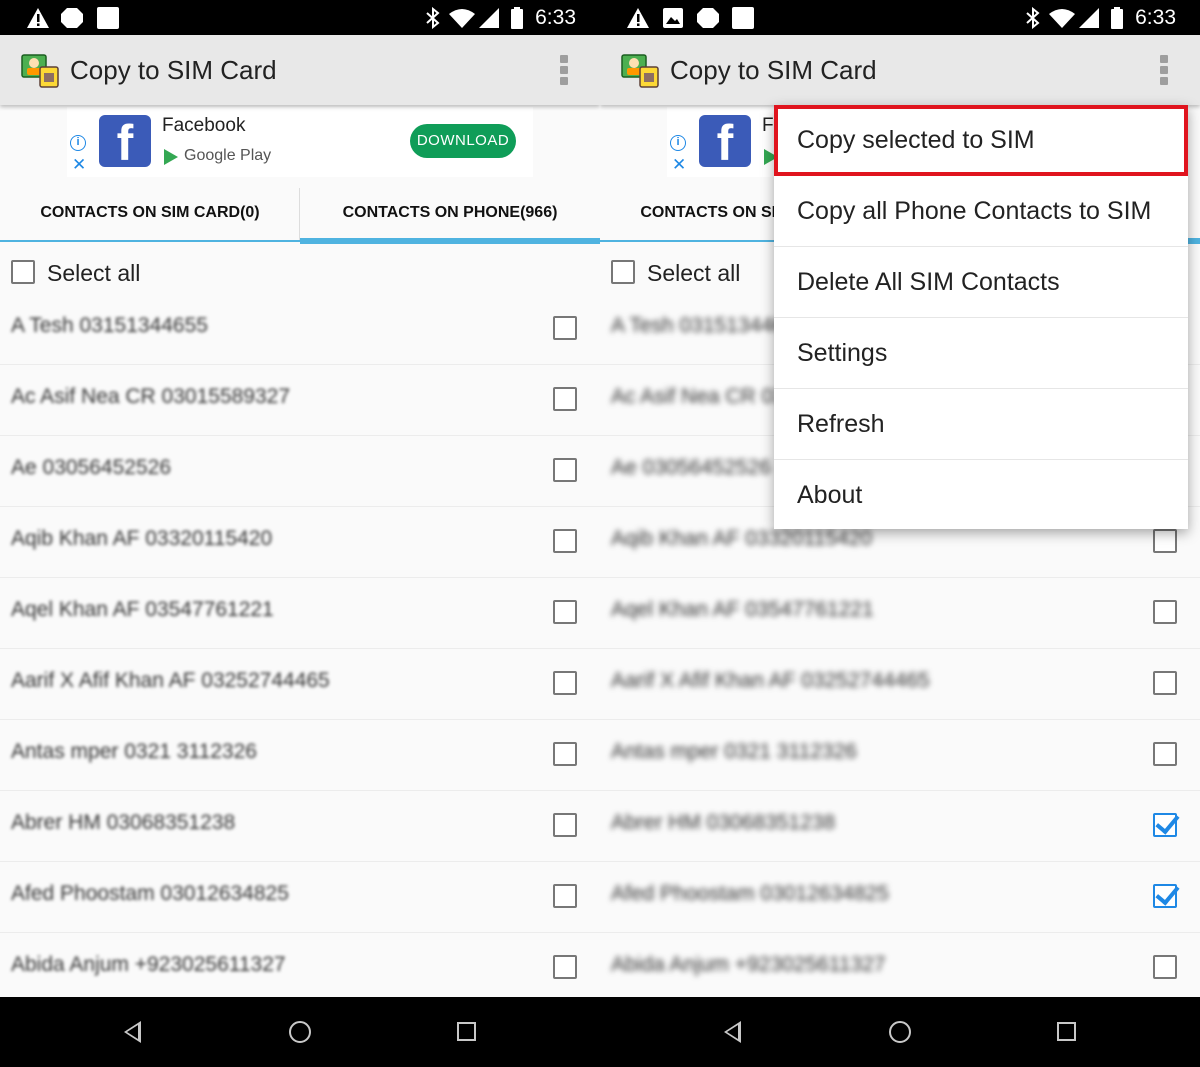 Image resolution: width=1200 pixels, height=1067 pixels. Describe the element at coordinates (300, 329) in the screenshot. I see `contact-row: A Tesh 03151344655` at that location.